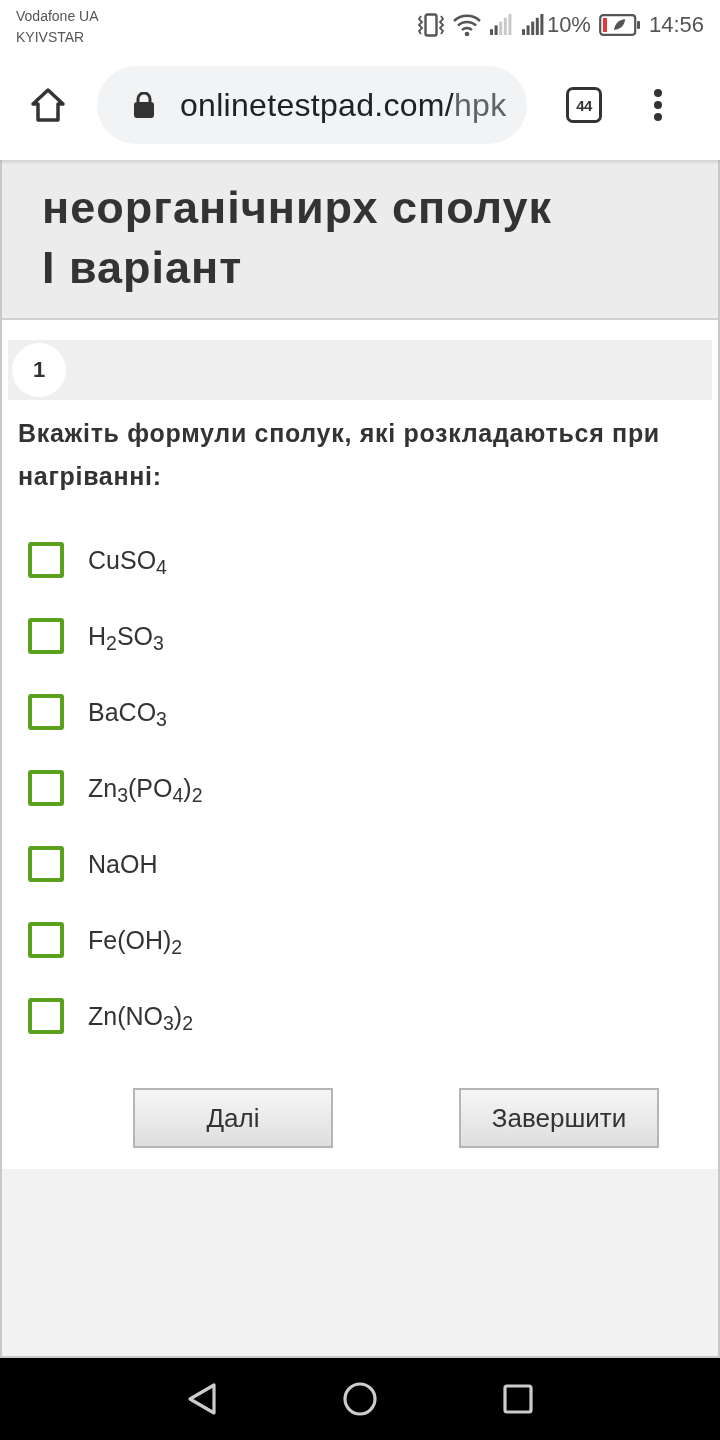 This screenshot has height=1440, width=720. I want to click on option-label: H$_{2}$SO$_{3}$, so click(126, 636).